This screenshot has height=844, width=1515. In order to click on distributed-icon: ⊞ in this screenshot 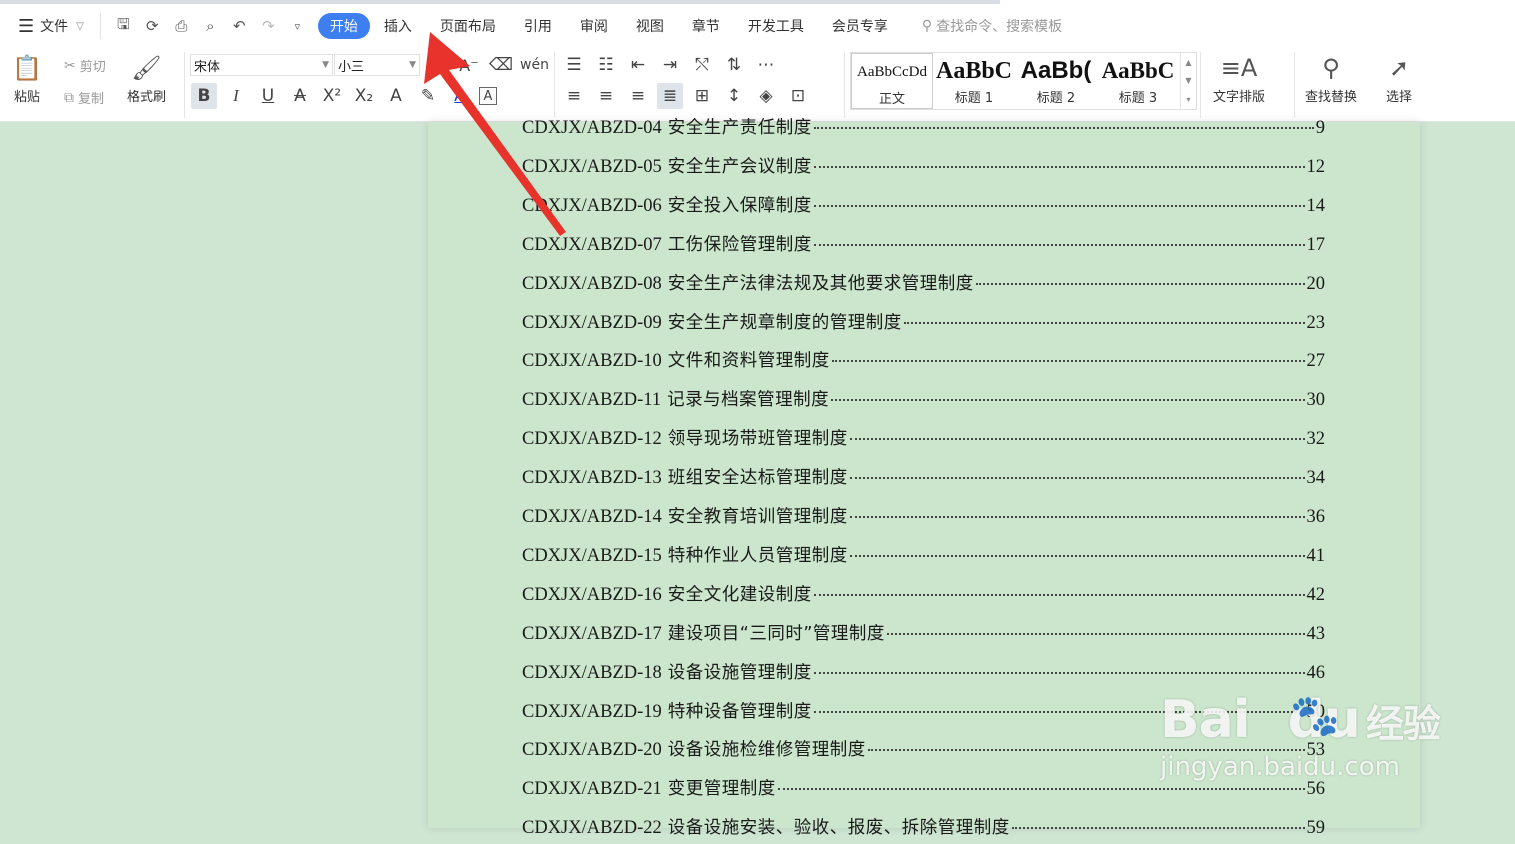, I will do `click(702, 96)`.